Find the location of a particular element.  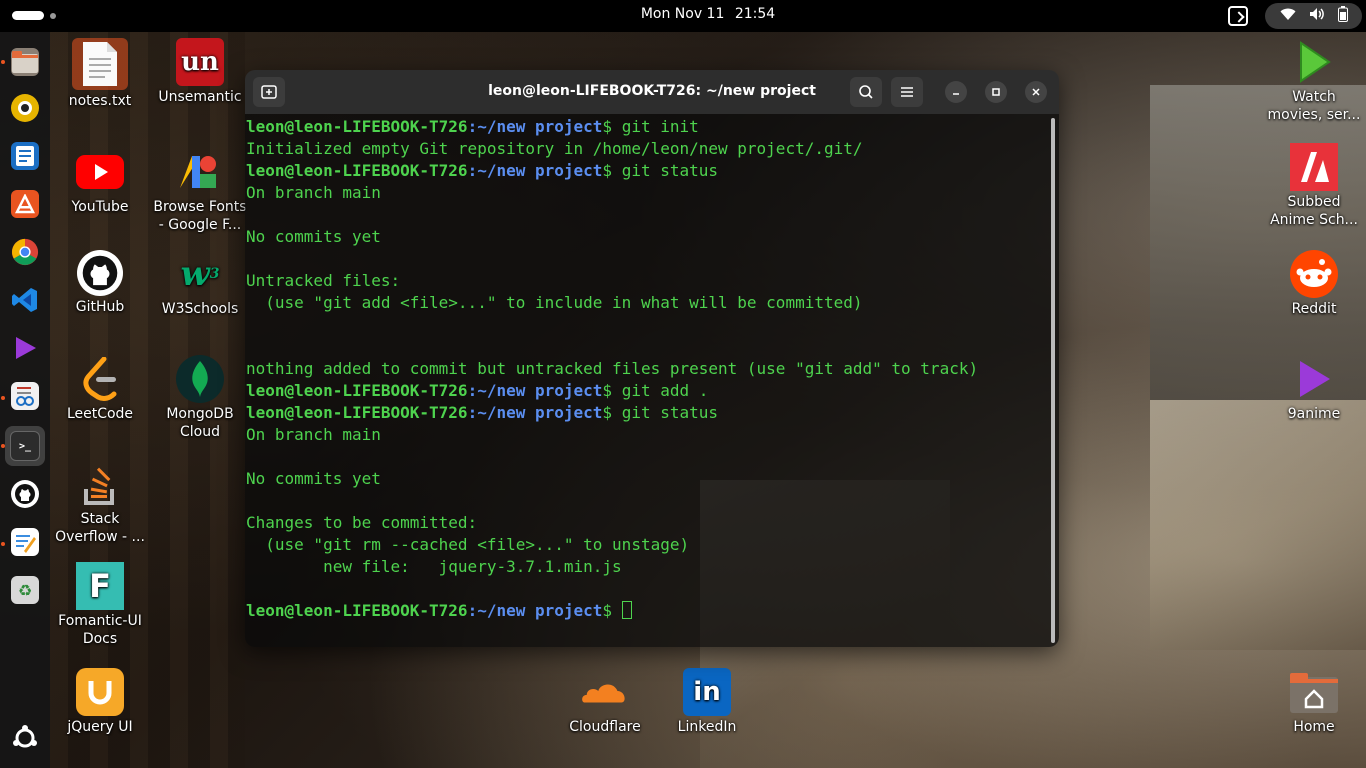

terminal-output-line: Changes to be committed: is located at coordinates (362, 522).